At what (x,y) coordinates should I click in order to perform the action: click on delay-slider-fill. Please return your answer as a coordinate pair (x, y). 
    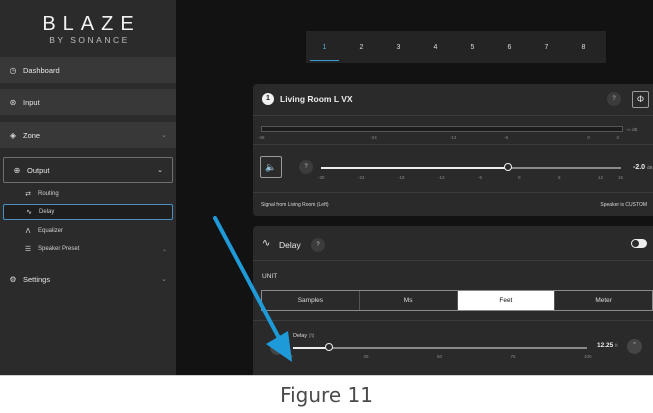
    Looking at the image, I should click on (311, 348).